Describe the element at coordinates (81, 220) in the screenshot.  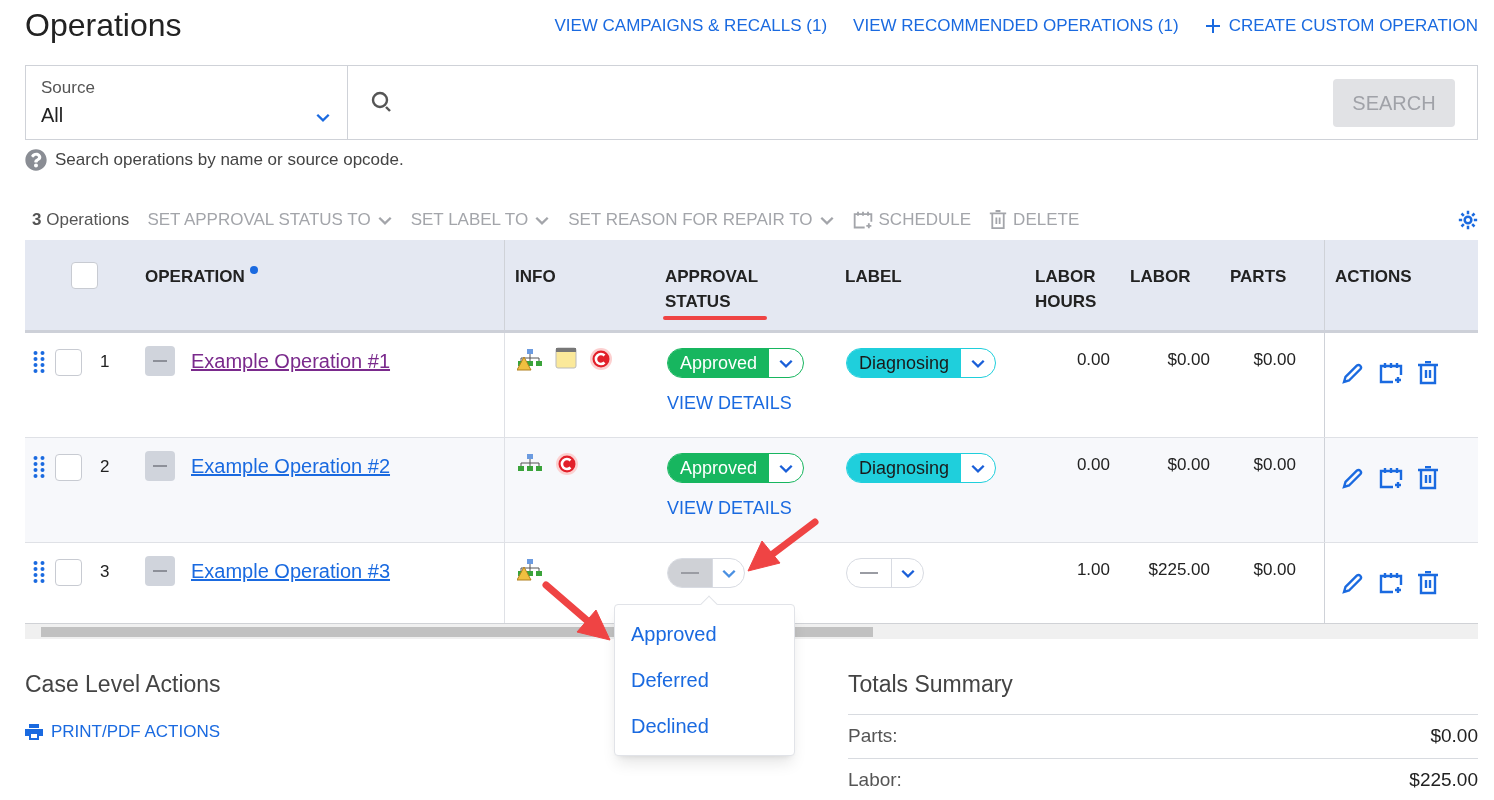
I see `operations-count: 3 Operations` at that location.